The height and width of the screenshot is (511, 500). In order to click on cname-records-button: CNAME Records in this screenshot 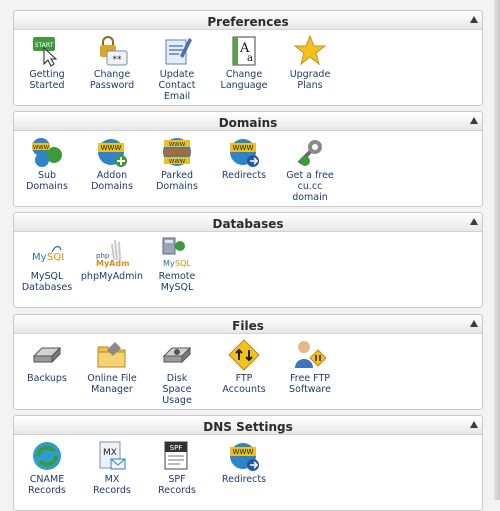, I will do `click(47, 467)`.